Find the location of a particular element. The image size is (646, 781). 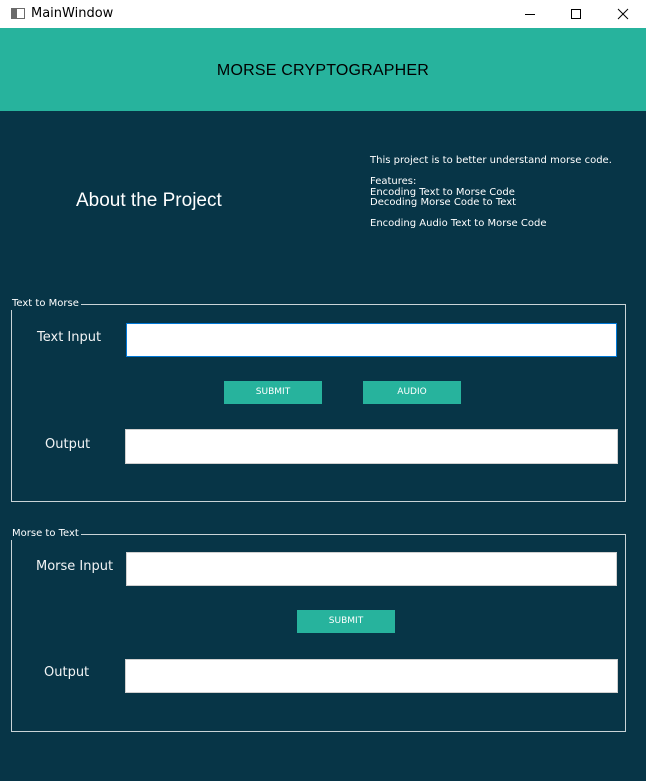

minimize-icon is located at coordinates (530, 14).